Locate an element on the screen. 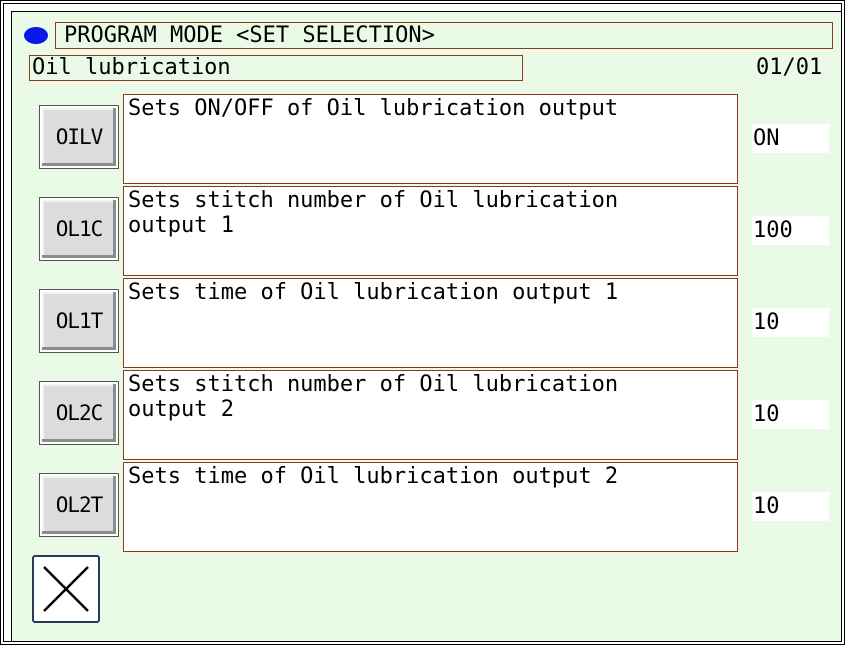 The width and height of the screenshot is (845, 645). ol1t-value: 10 is located at coordinates (790, 322).